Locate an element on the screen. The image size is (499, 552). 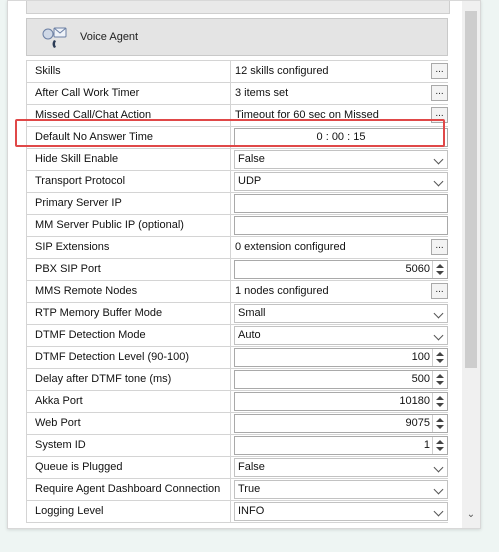
row-primary-server-ip: Primary Server IP is located at coordinates (237, 204).